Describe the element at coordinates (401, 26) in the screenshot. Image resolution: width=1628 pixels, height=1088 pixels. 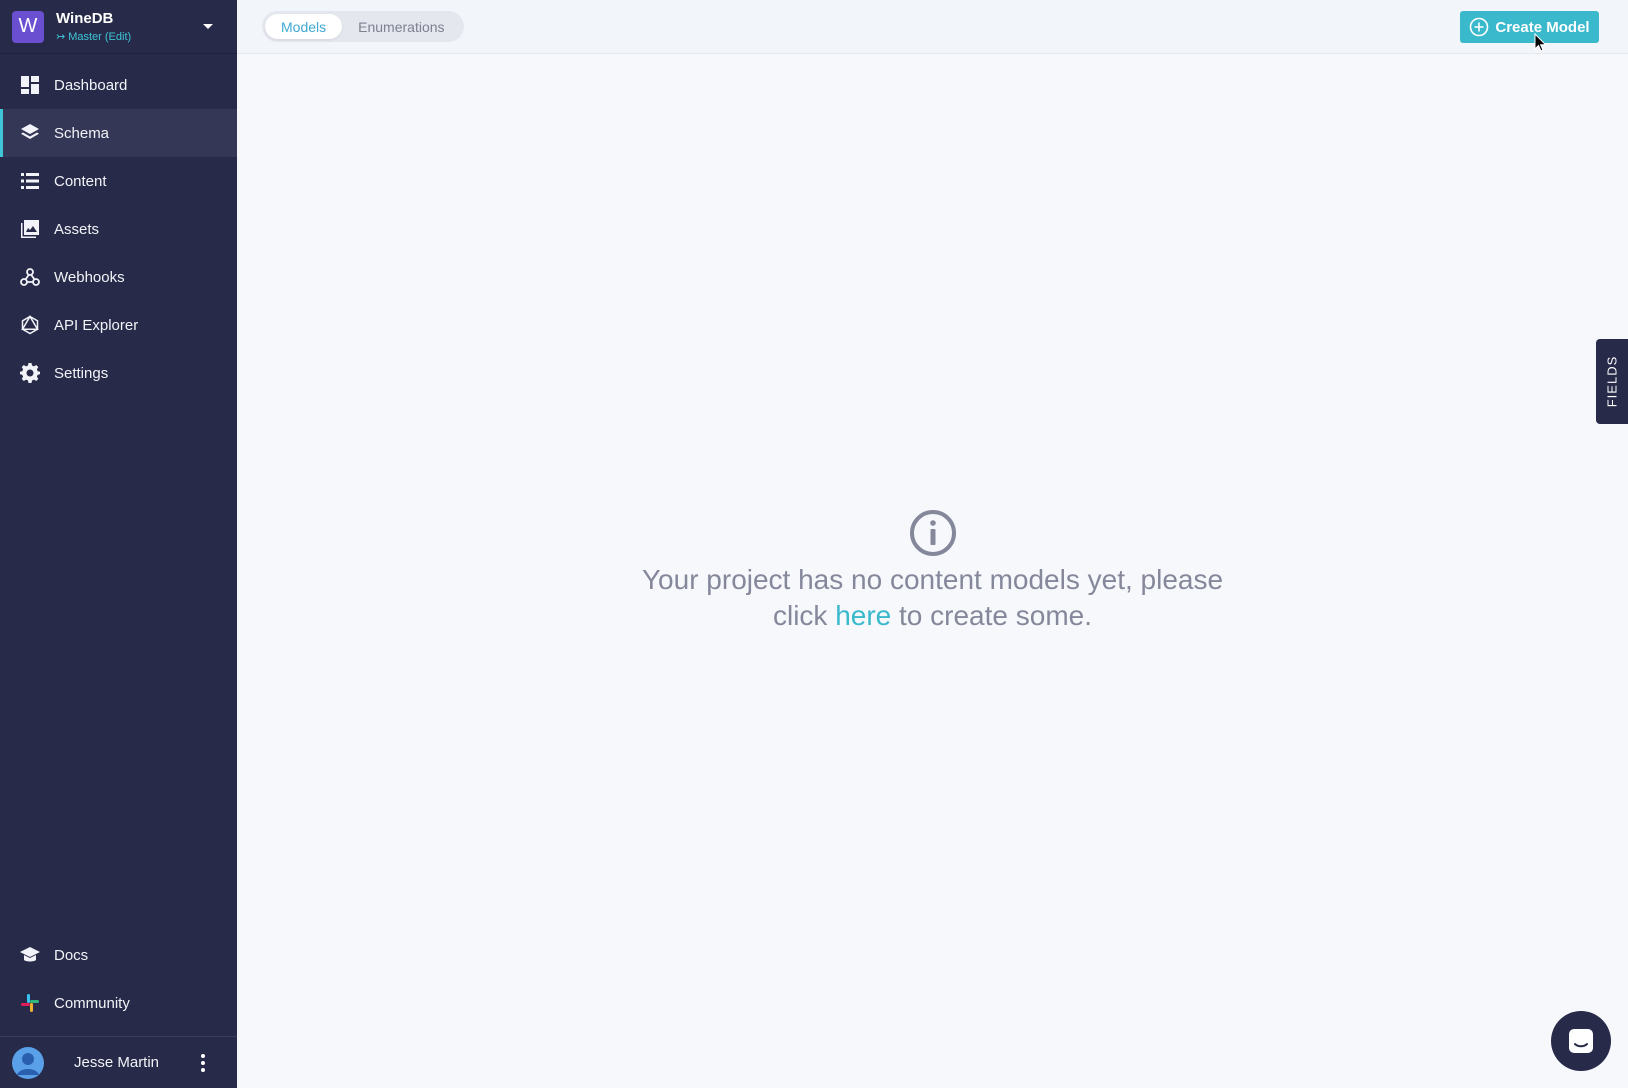
I see `tab-enumerations: Enumerations` at that location.